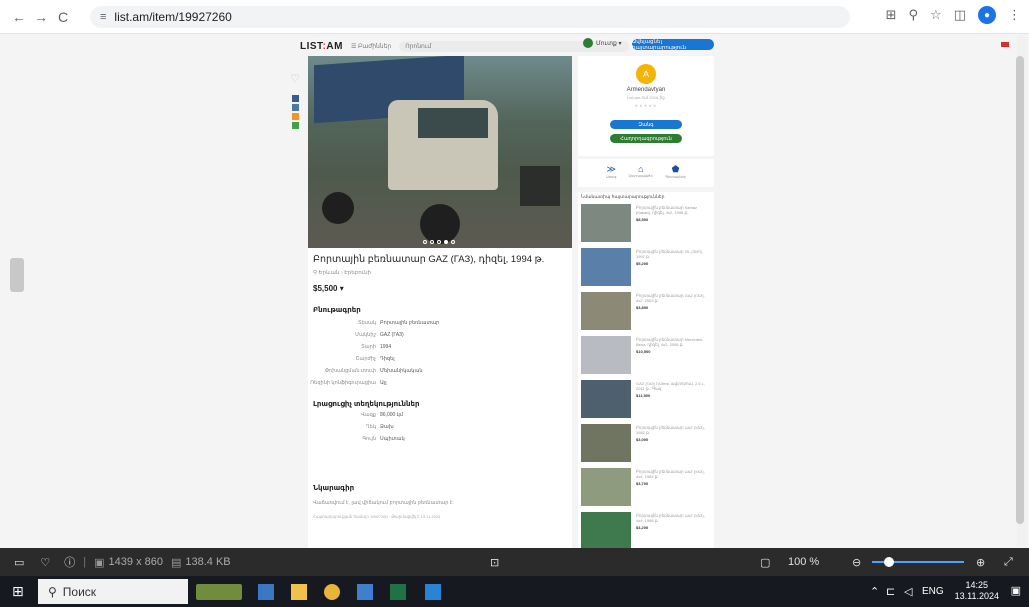  What do you see at coordinates (299, 592) in the screenshot?
I see `file-explorer-icon` at bounding box center [299, 592].